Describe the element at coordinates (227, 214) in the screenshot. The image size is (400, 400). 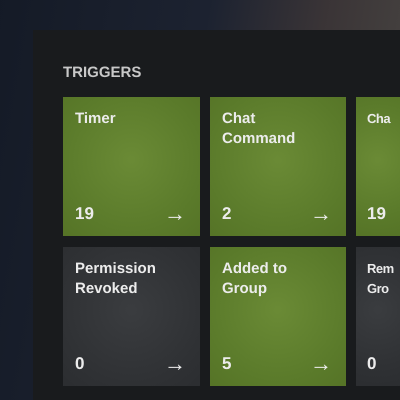
I see `tile-count: 2` at that location.